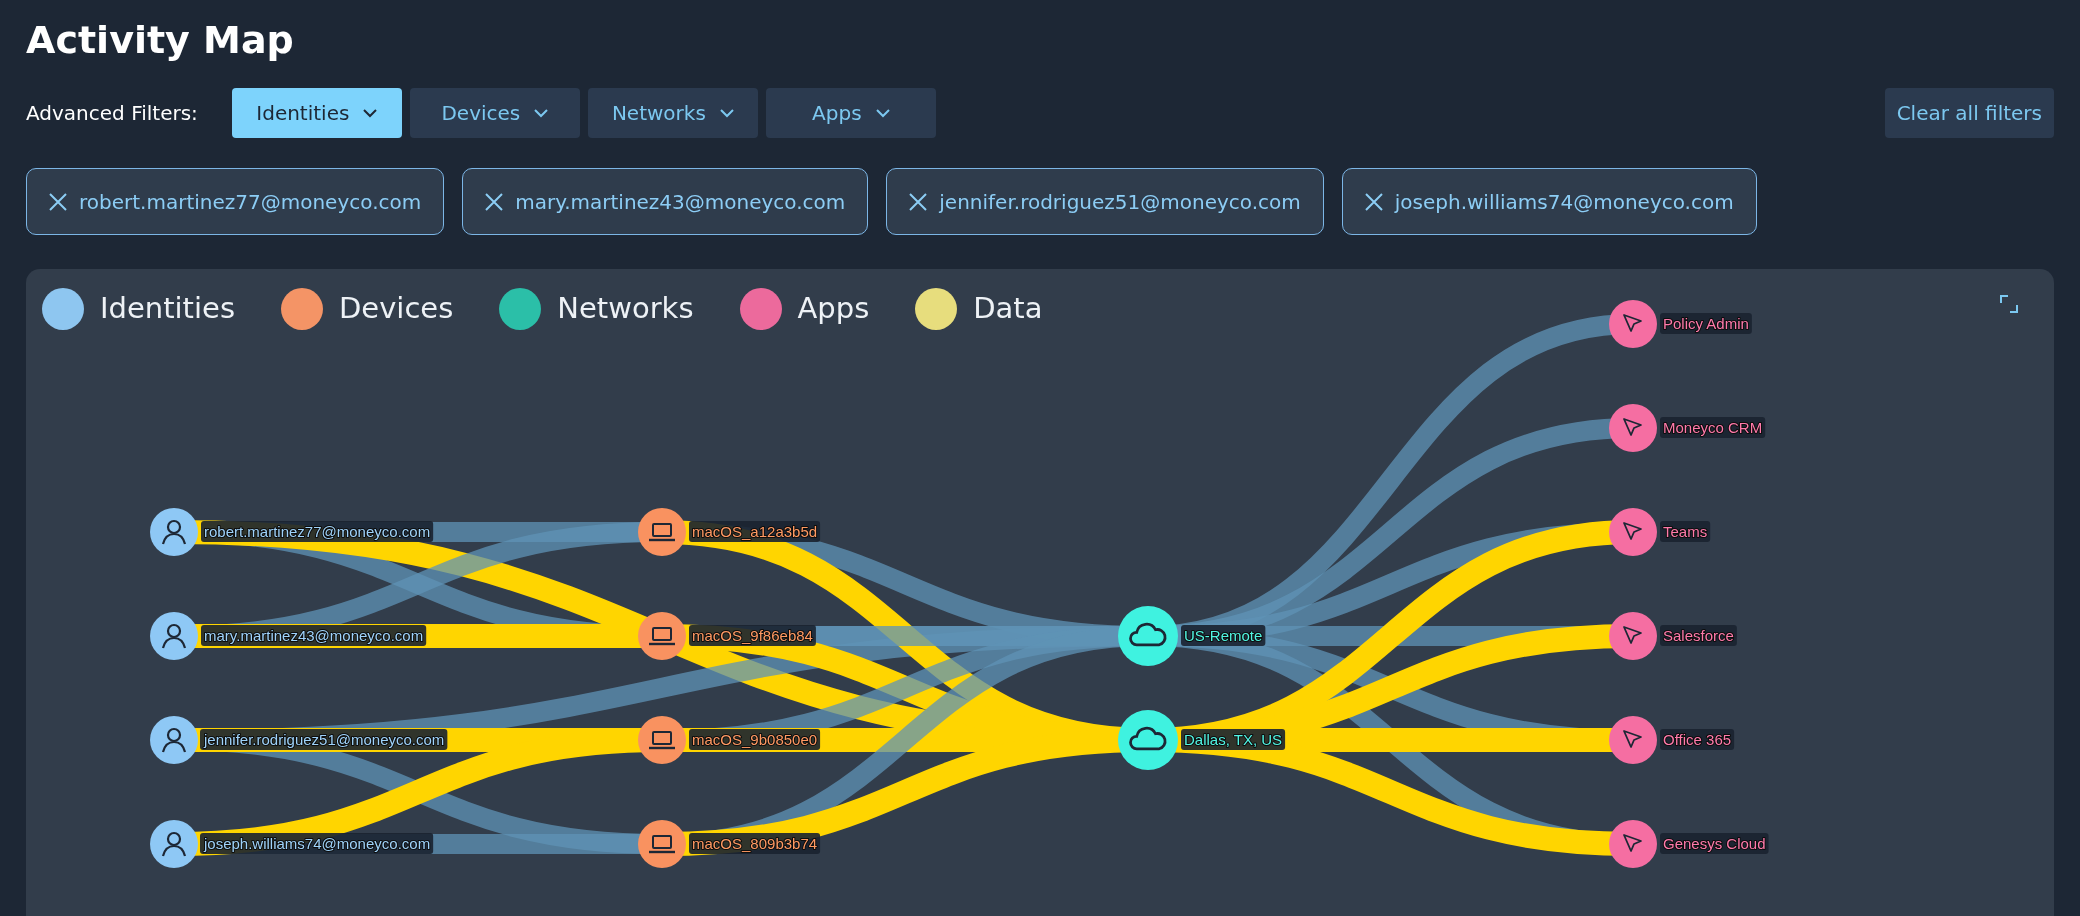 The height and width of the screenshot is (916, 2080). I want to click on filter-dropdown: Networks, so click(672, 113).